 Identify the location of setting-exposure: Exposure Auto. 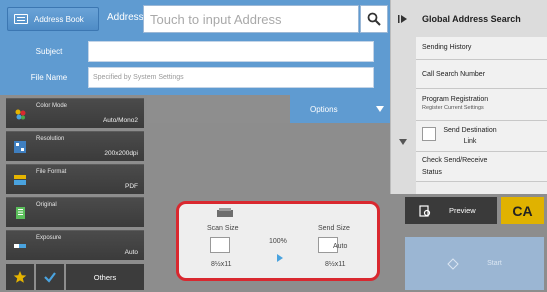
(75, 245).